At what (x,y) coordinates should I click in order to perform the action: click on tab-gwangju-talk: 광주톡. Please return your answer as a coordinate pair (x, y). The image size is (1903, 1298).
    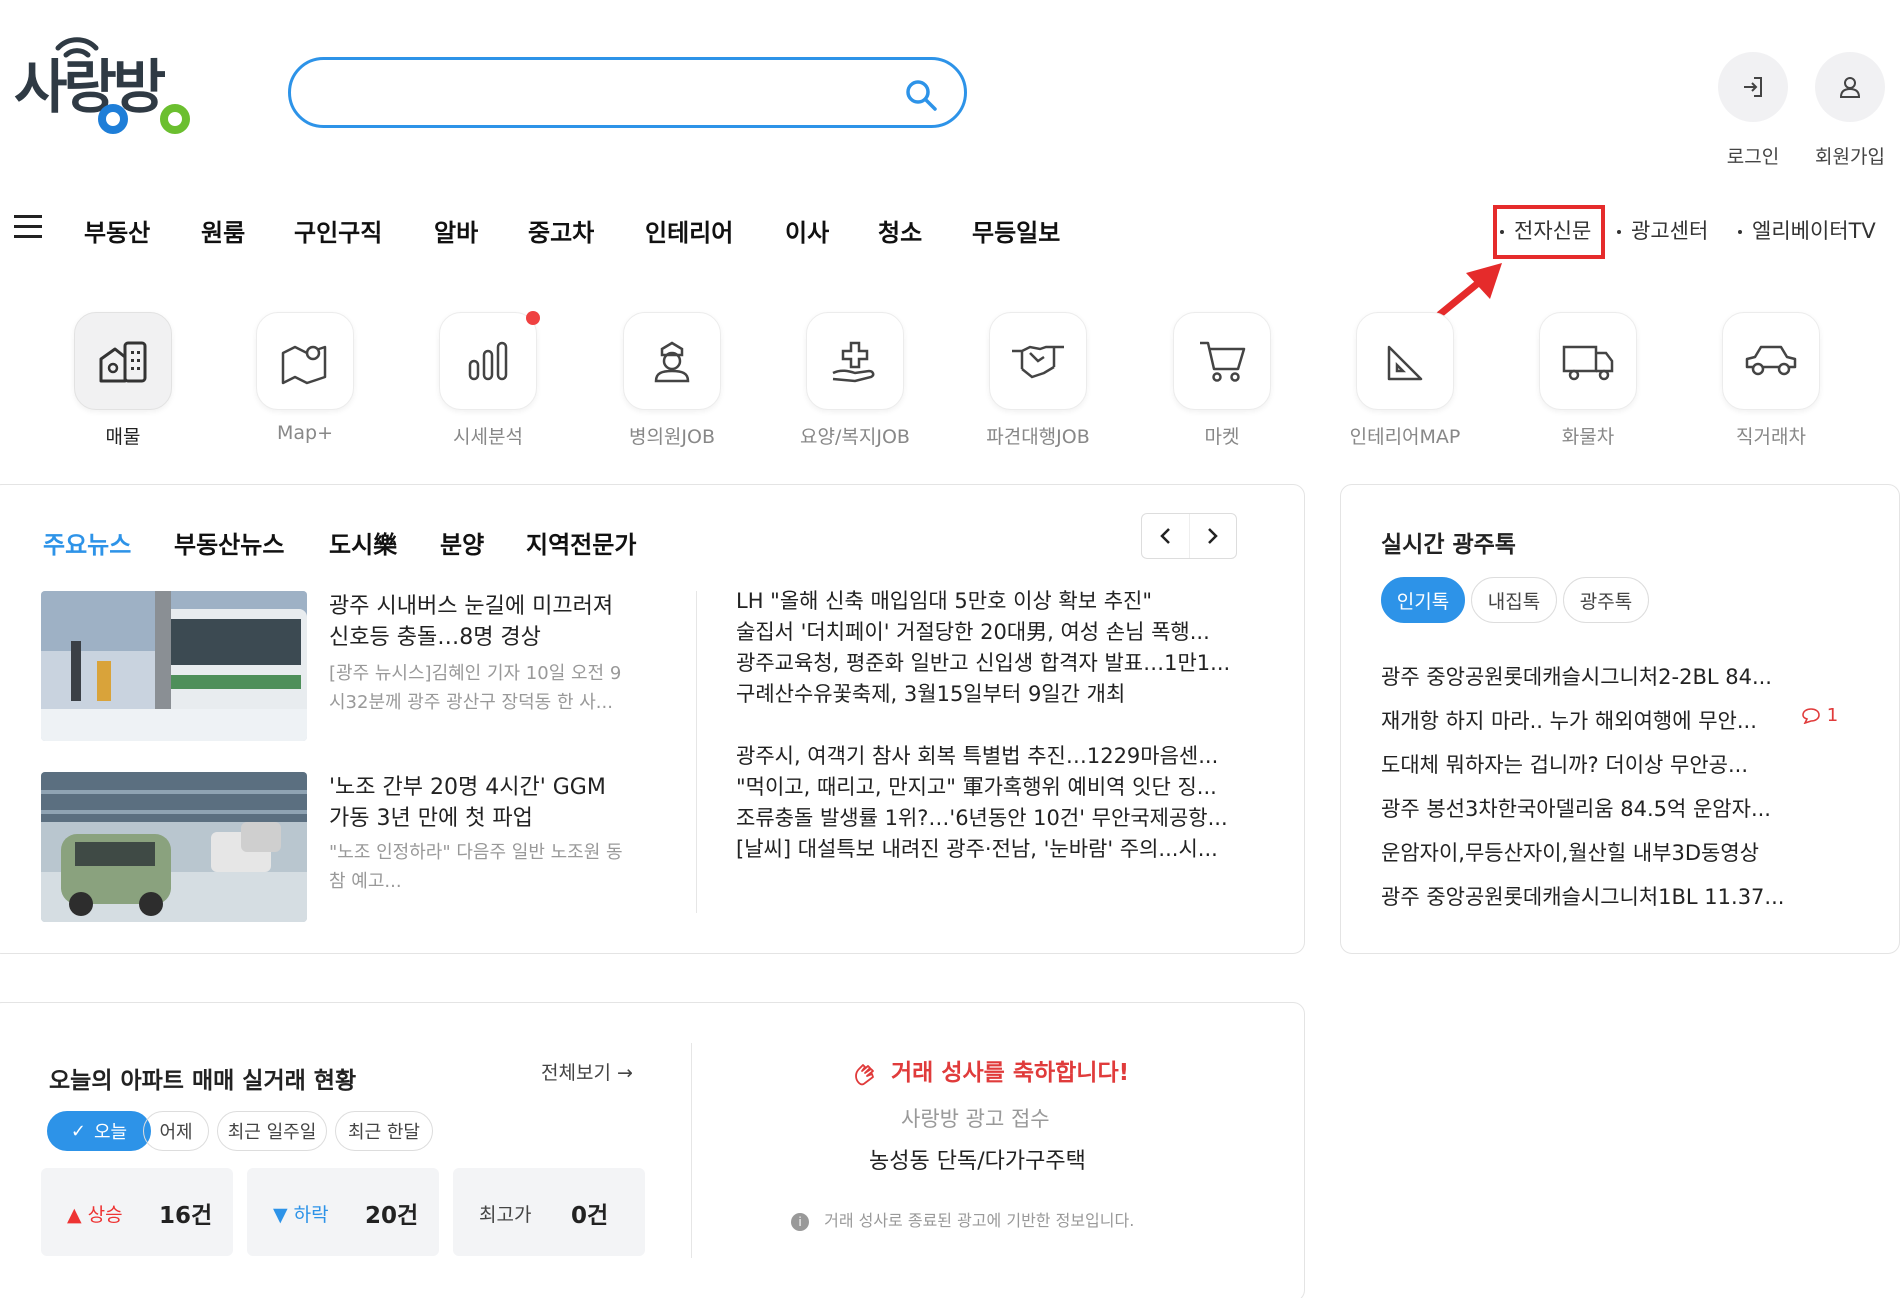
    Looking at the image, I should click on (1606, 600).